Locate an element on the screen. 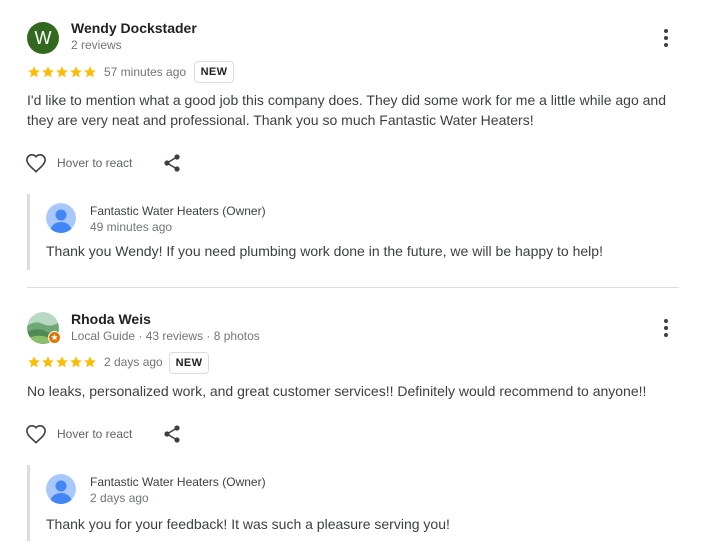 The height and width of the screenshot is (555, 708). review-divider is located at coordinates (353, 287).